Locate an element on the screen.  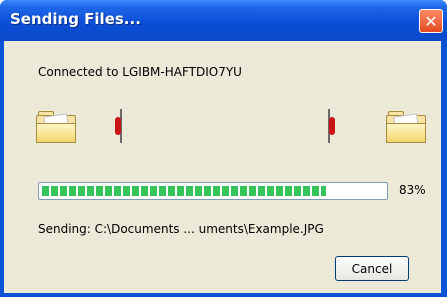
close-button: ✕ is located at coordinates (431, 21).